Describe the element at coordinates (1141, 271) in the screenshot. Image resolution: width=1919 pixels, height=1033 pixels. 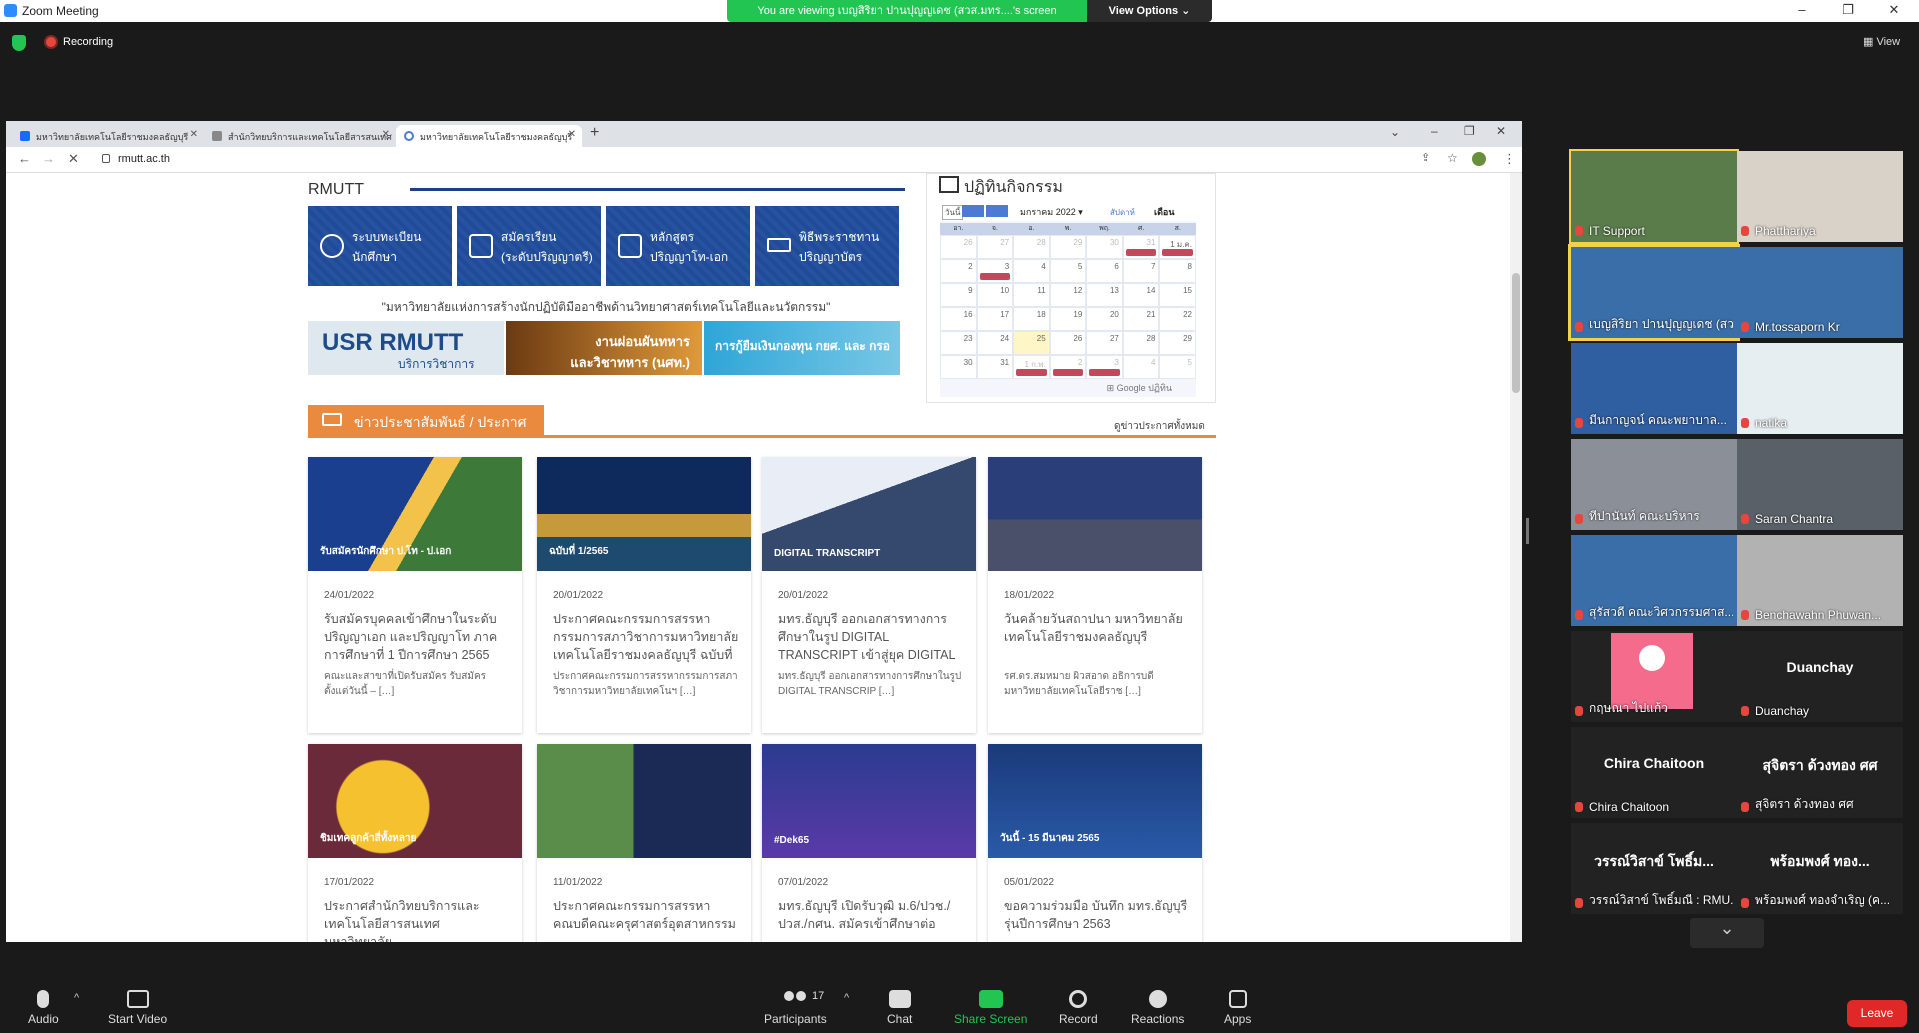
I see `calendar-day-cell: 7` at that location.